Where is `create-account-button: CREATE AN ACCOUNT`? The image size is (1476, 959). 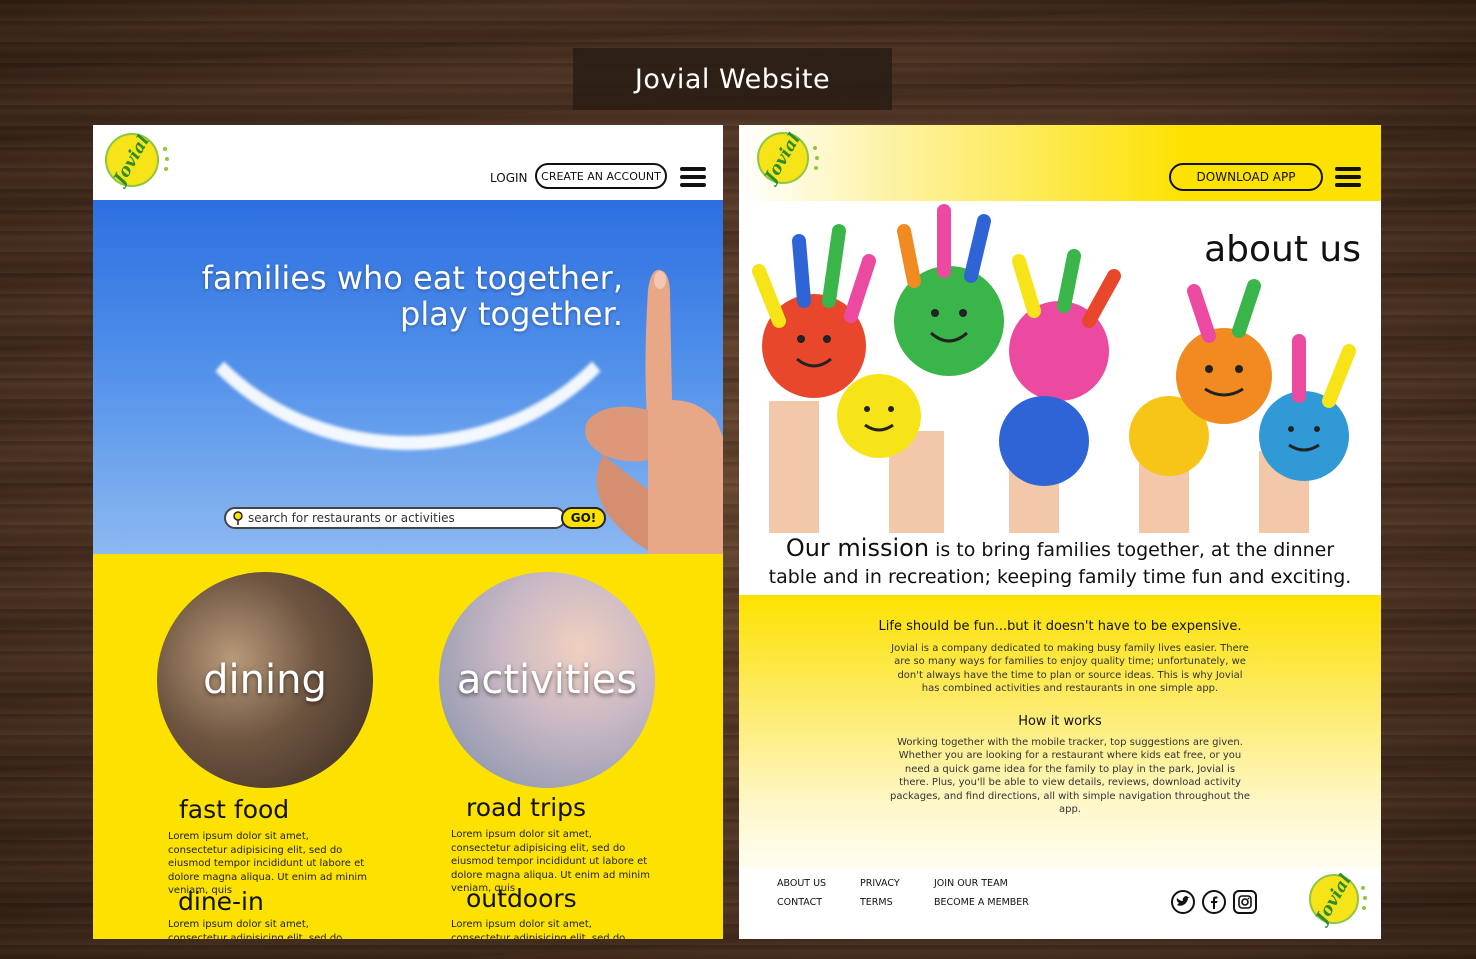
create-account-button: CREATE AN ACCOUNT is located at coordinates (601, 176).